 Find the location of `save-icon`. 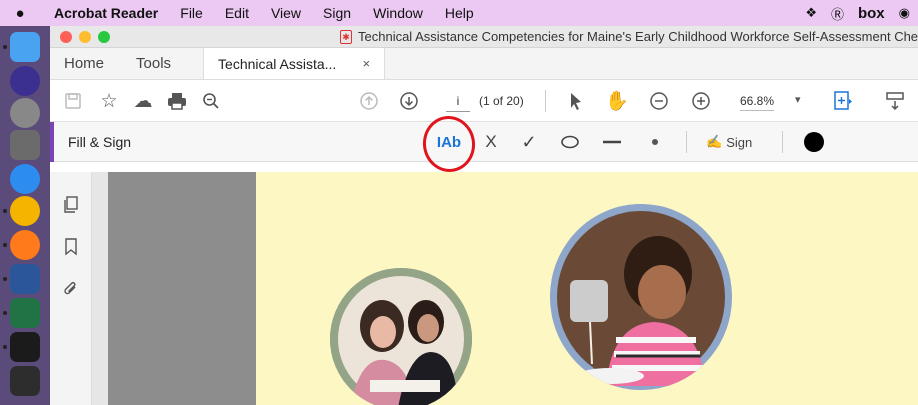

save-icon is located at coordinates (73, 101).